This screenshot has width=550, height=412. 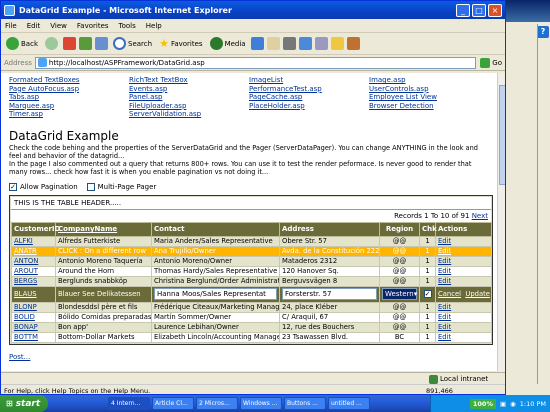 I want to click on link-panel: Panel.asp, so click(x=189, y=97).